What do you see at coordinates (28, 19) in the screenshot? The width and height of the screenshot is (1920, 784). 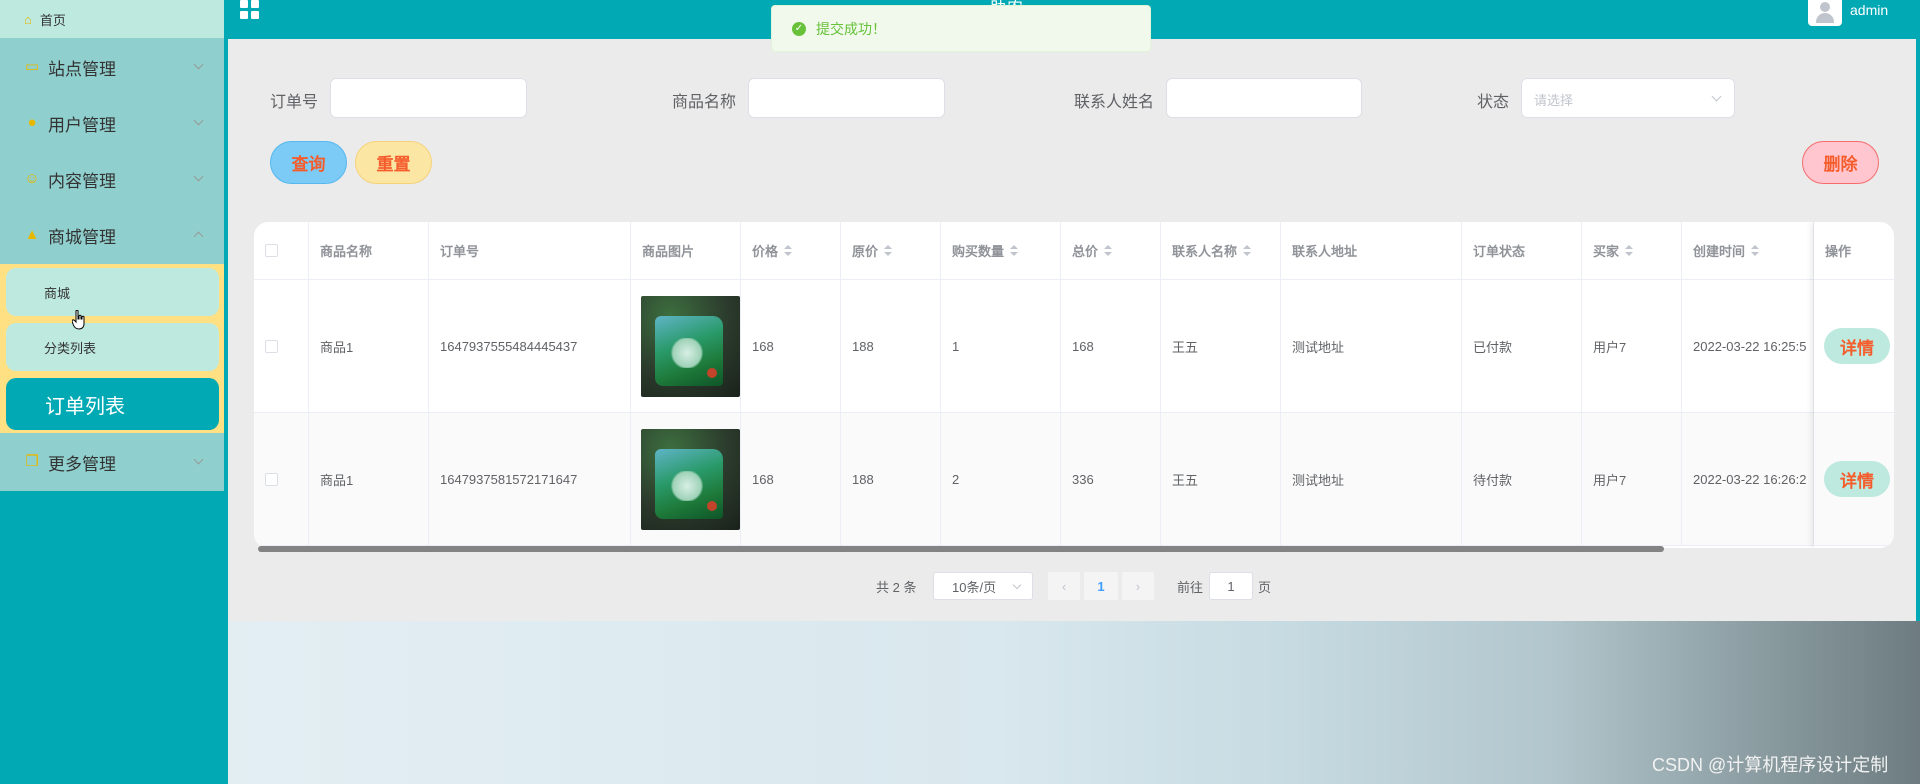 I see `home-icon: ⌂` at bounding box center [28, 19].